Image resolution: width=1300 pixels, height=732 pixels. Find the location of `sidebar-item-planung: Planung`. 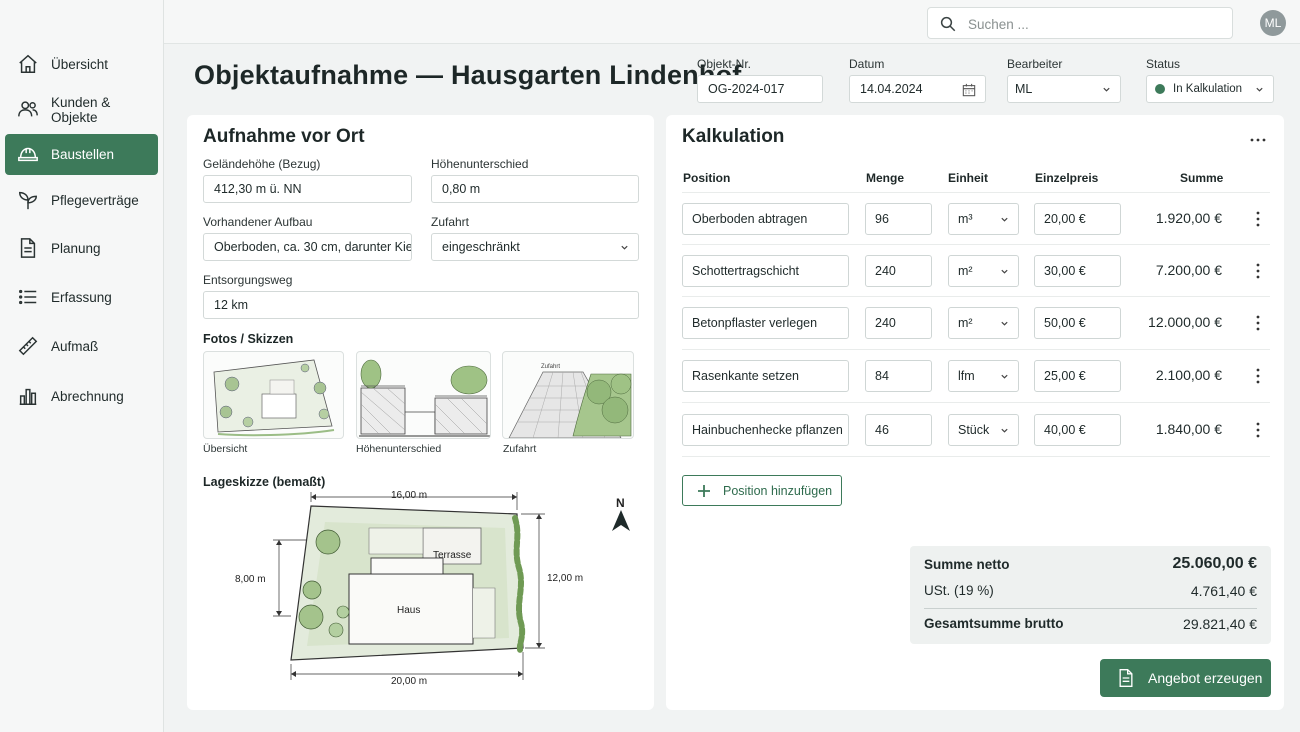

sidebar-item-planung: Planung is located at coordinates (81, 248).